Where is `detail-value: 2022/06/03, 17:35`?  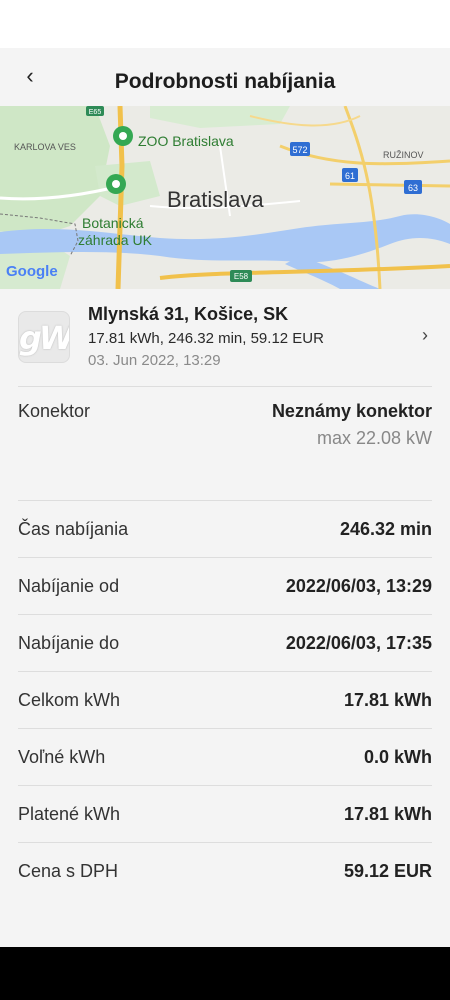 detail-value: 2022/06/03, 17:35 is located at coordinates (358, 643).